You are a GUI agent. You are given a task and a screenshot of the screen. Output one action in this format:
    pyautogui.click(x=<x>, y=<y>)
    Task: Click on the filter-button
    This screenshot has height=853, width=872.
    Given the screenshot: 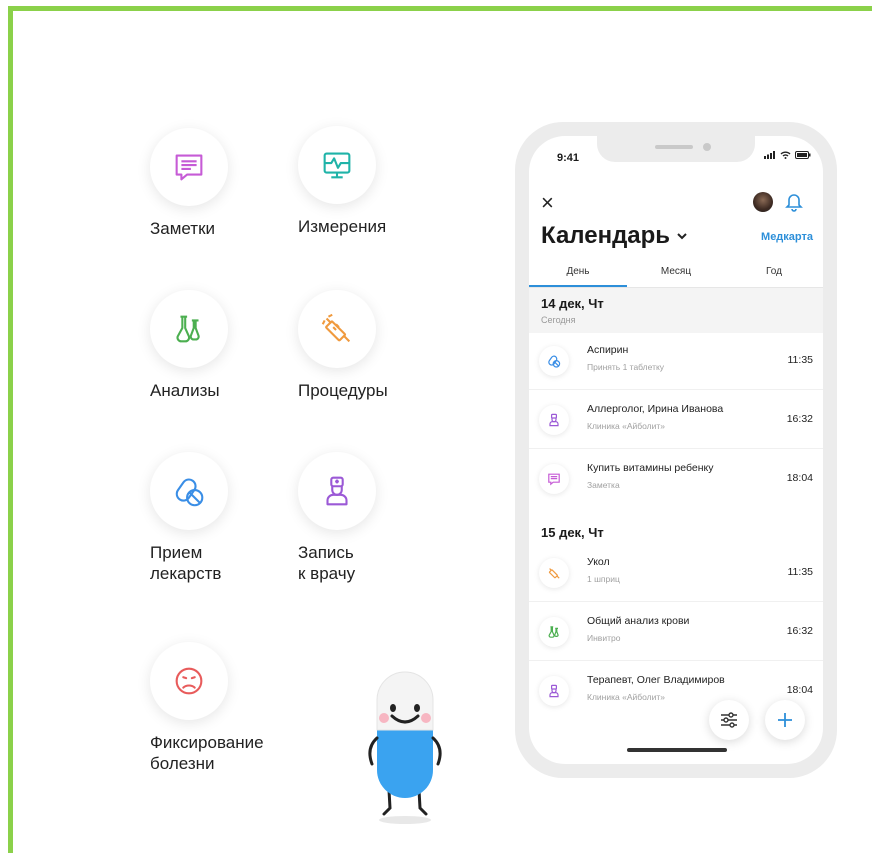 What is the action you would take?
    pyautogui.click(x=729, y=720)
    